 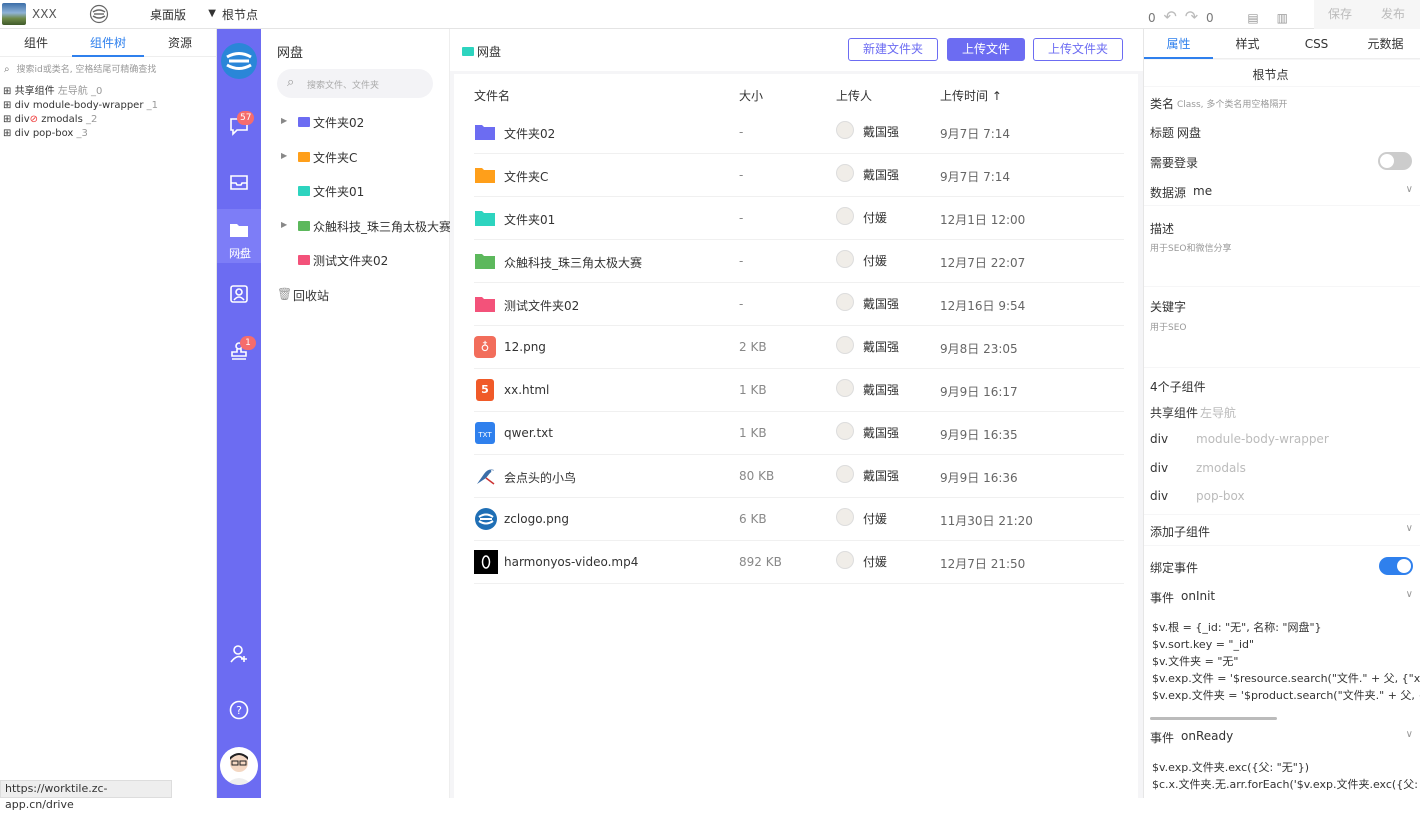 I want to click on tab-metadata: 元数据, so click(x=1385, y=44).